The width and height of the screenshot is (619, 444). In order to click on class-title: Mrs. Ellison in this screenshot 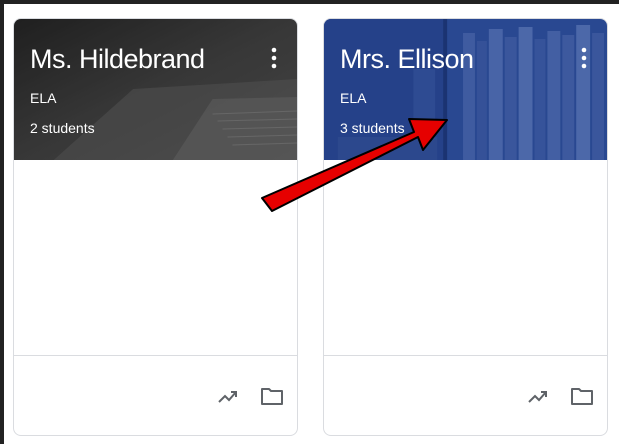, I will do `click(407, 59)`.